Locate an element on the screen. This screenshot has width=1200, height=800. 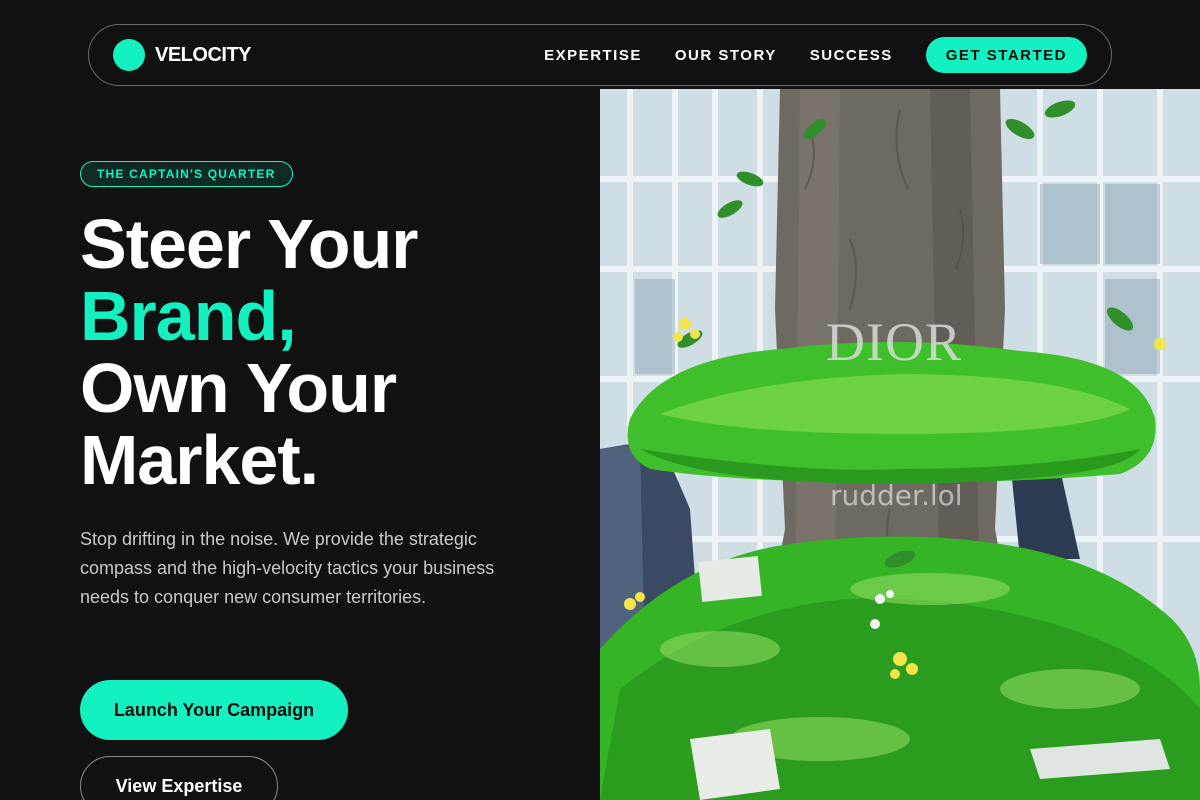
view-expertise-button: View Expertise is located at coordinates (179, 778).